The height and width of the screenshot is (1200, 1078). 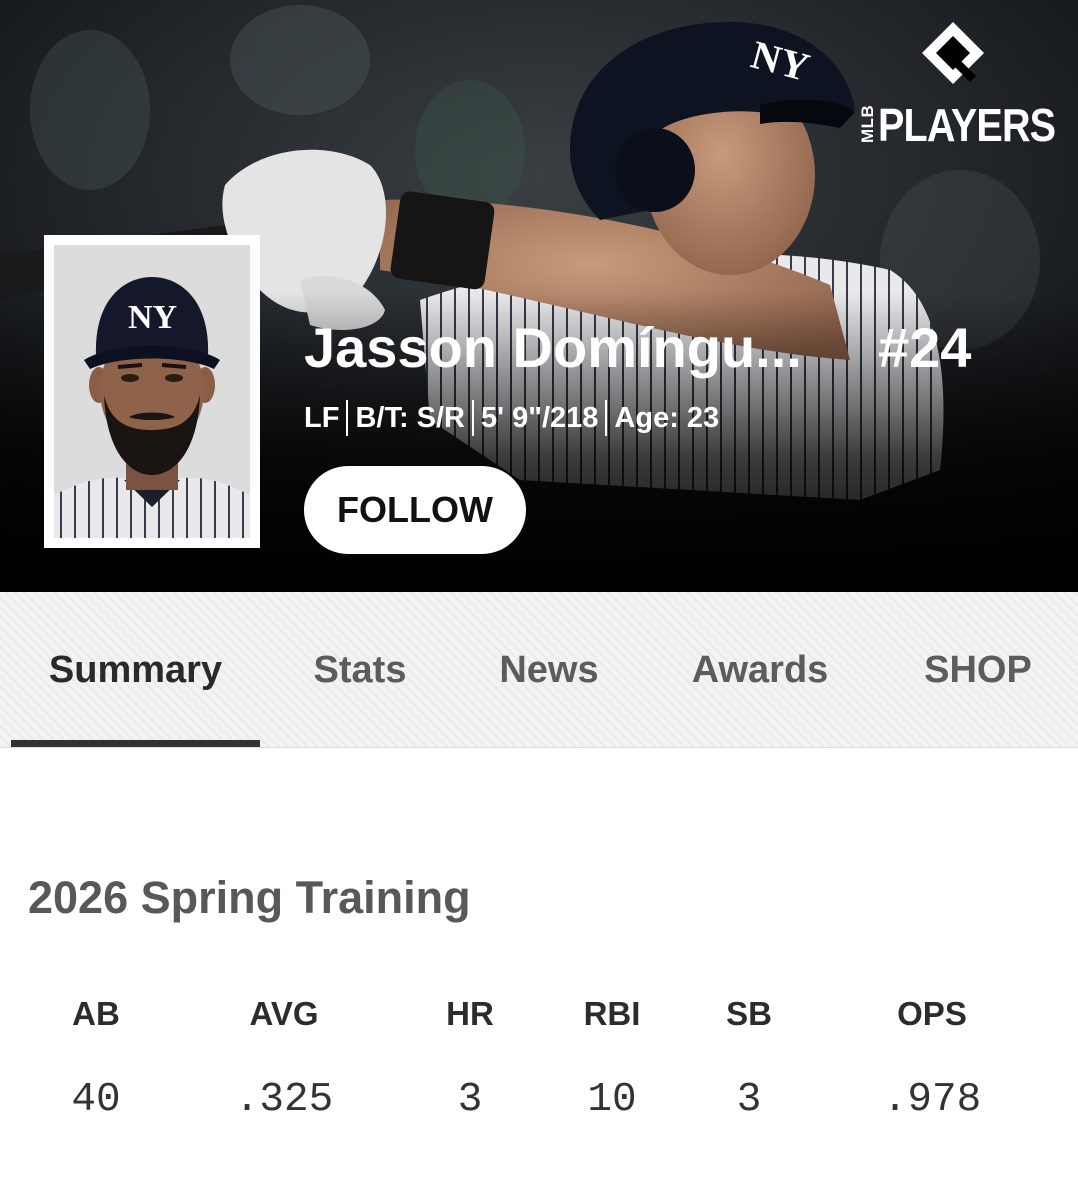 What do you see at coordinates (953, 53) in the screenshot?
I see `mlbpa-diamond-icon` at bounding box center [953, 53].